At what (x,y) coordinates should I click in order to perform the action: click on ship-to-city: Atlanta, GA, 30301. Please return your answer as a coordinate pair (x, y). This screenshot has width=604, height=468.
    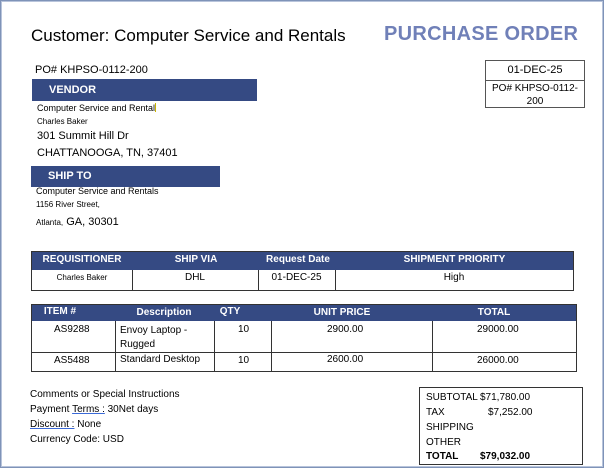
    Looking at the image, I should click on (77, 221).